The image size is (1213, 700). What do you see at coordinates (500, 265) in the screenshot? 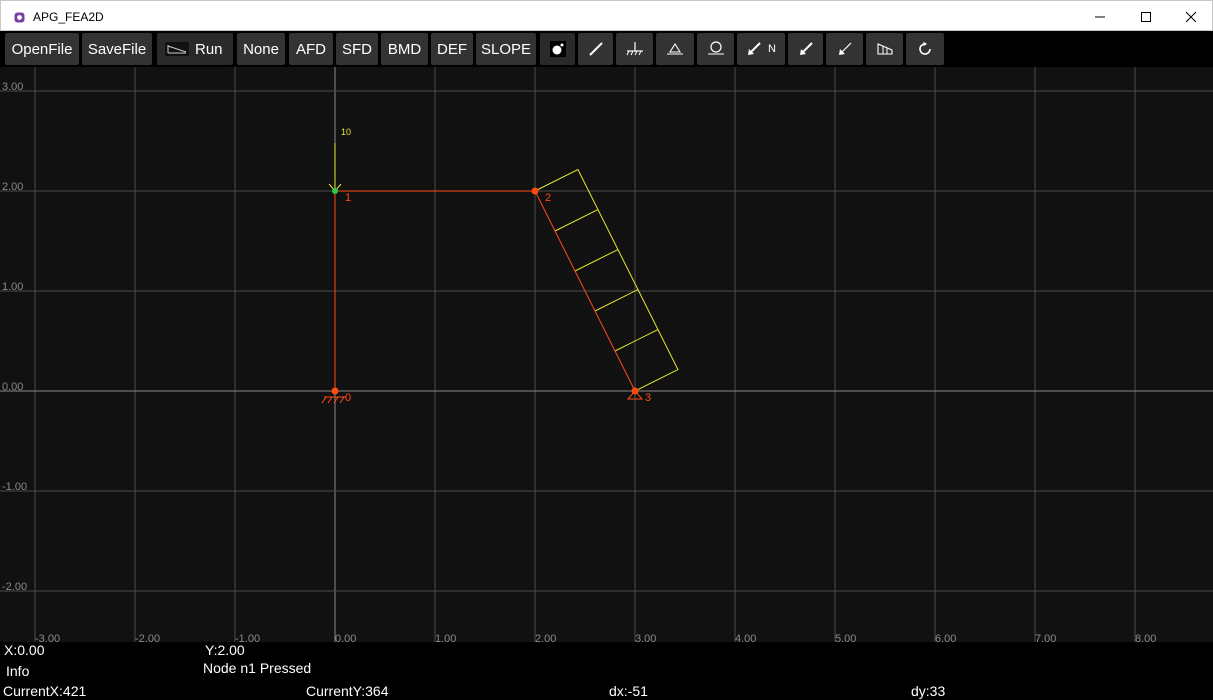
I see `structure: 0 1 2 3 10` at bounding box center [500, 265].